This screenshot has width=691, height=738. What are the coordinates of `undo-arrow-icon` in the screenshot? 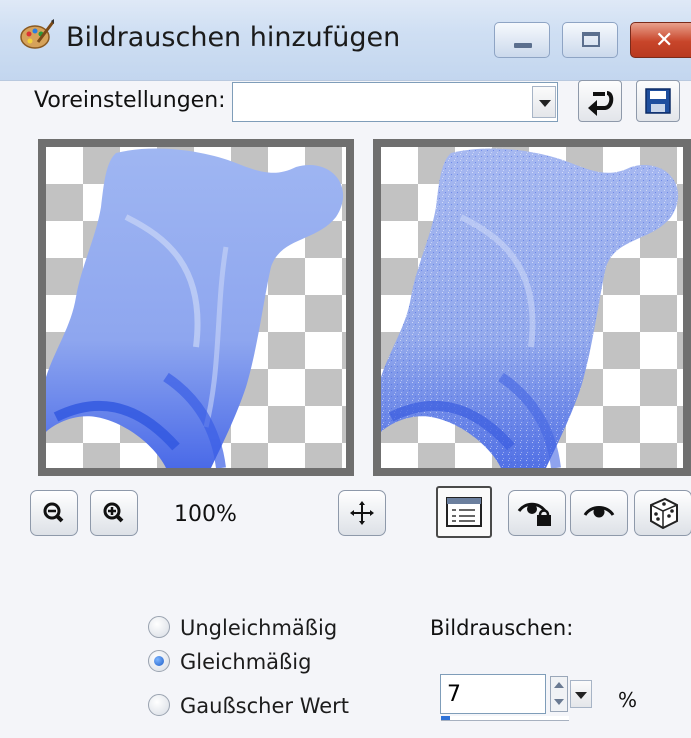 It's located at (601, 103).